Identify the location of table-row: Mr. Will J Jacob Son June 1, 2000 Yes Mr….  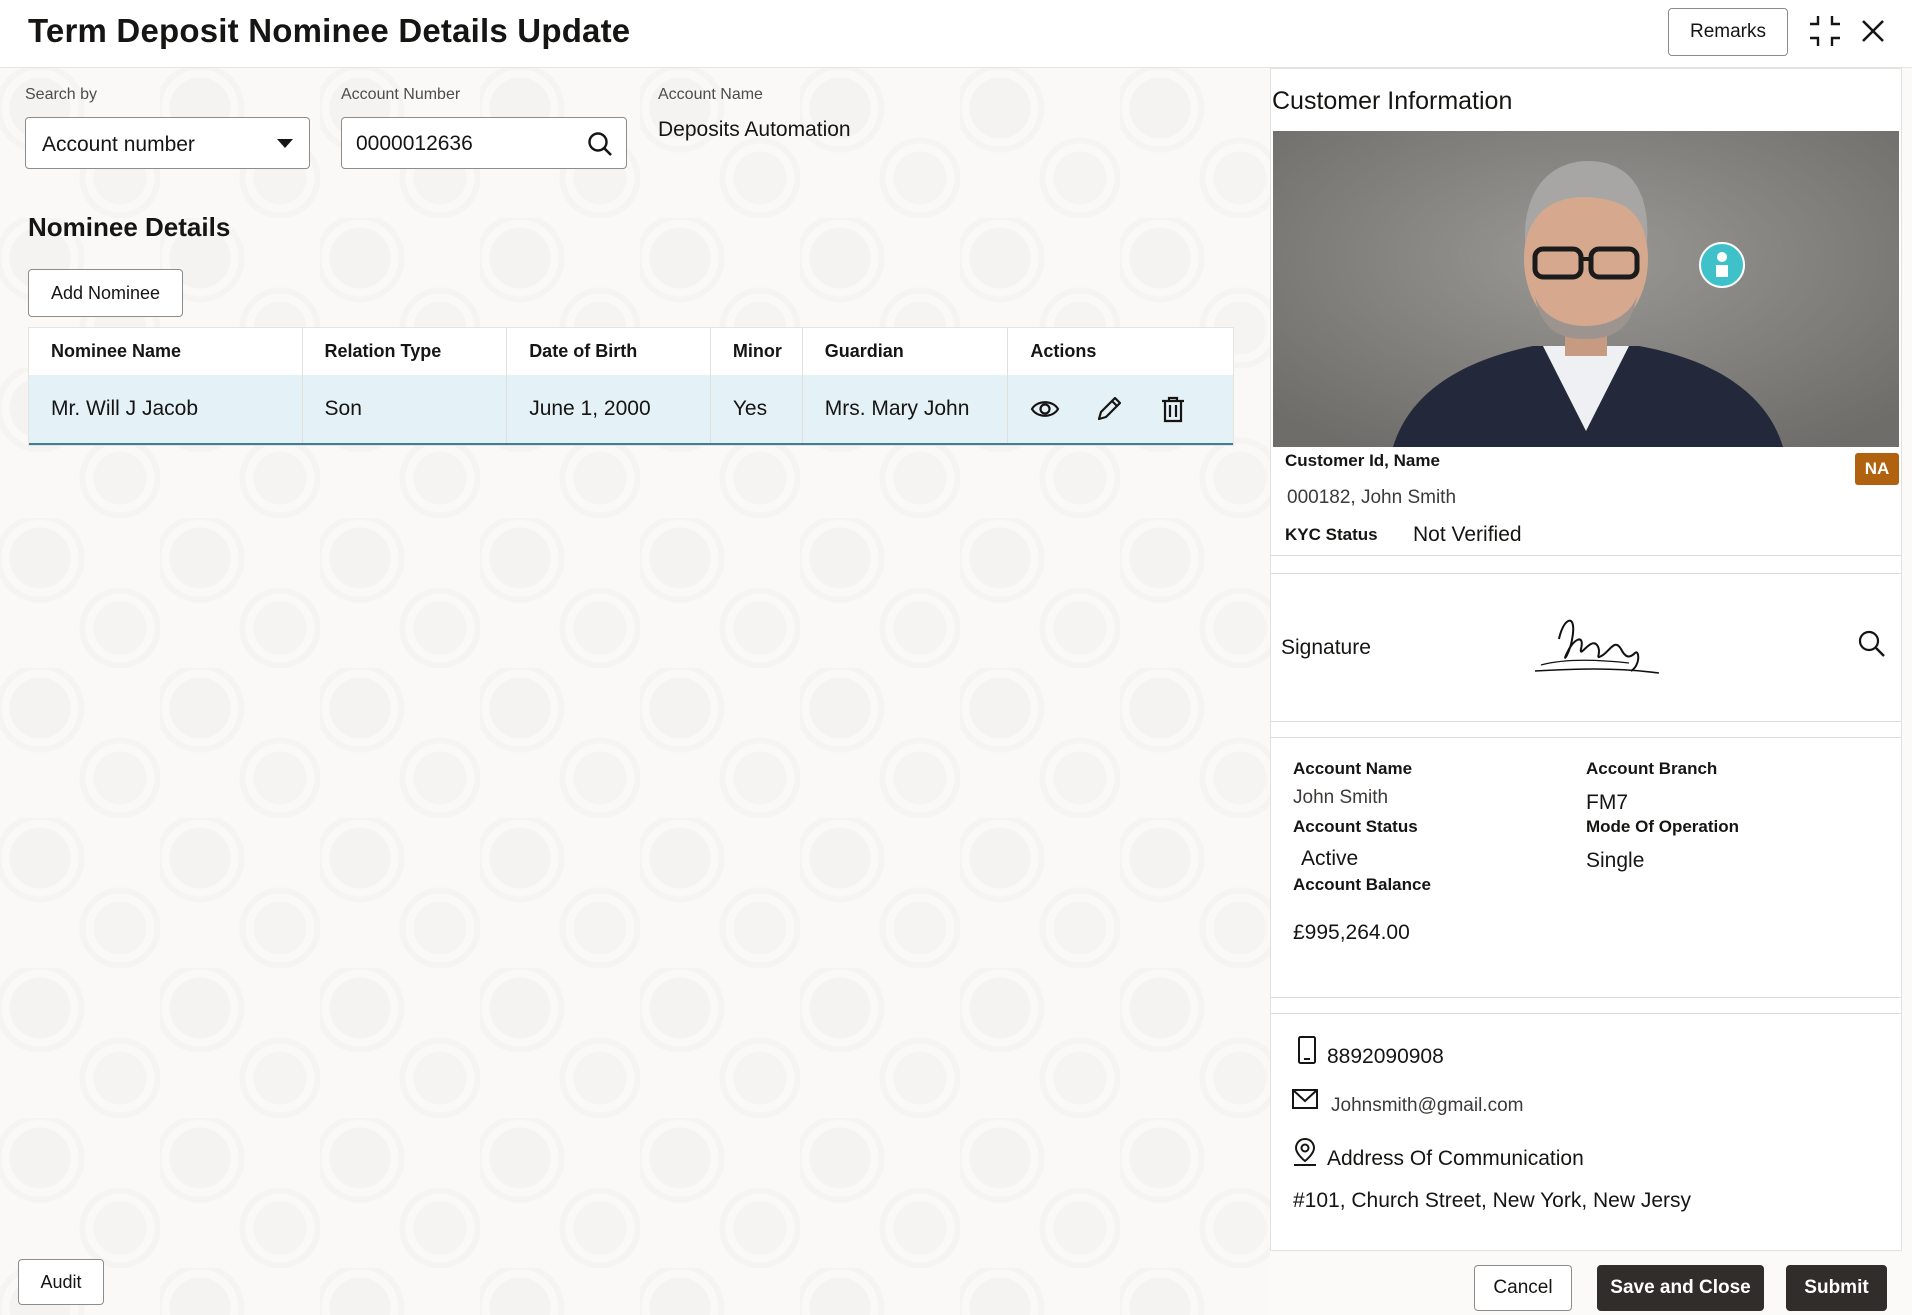
(631, 410).